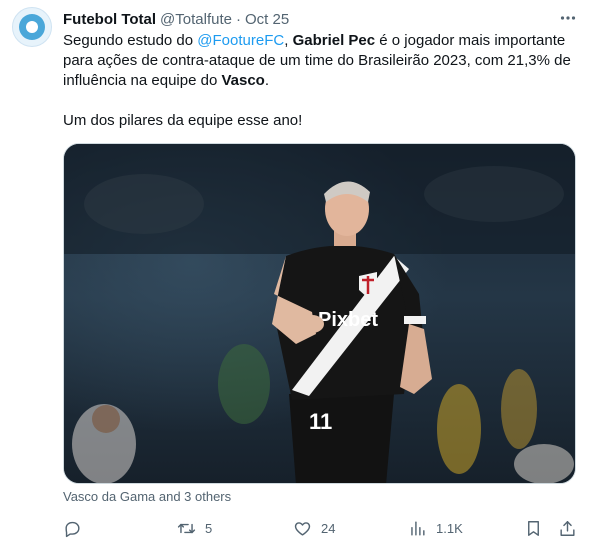 Image resolution: width=599 pixels, height=547 pixels. I want to click on jersey-sponsor: Pixbet, so click(348, 320).